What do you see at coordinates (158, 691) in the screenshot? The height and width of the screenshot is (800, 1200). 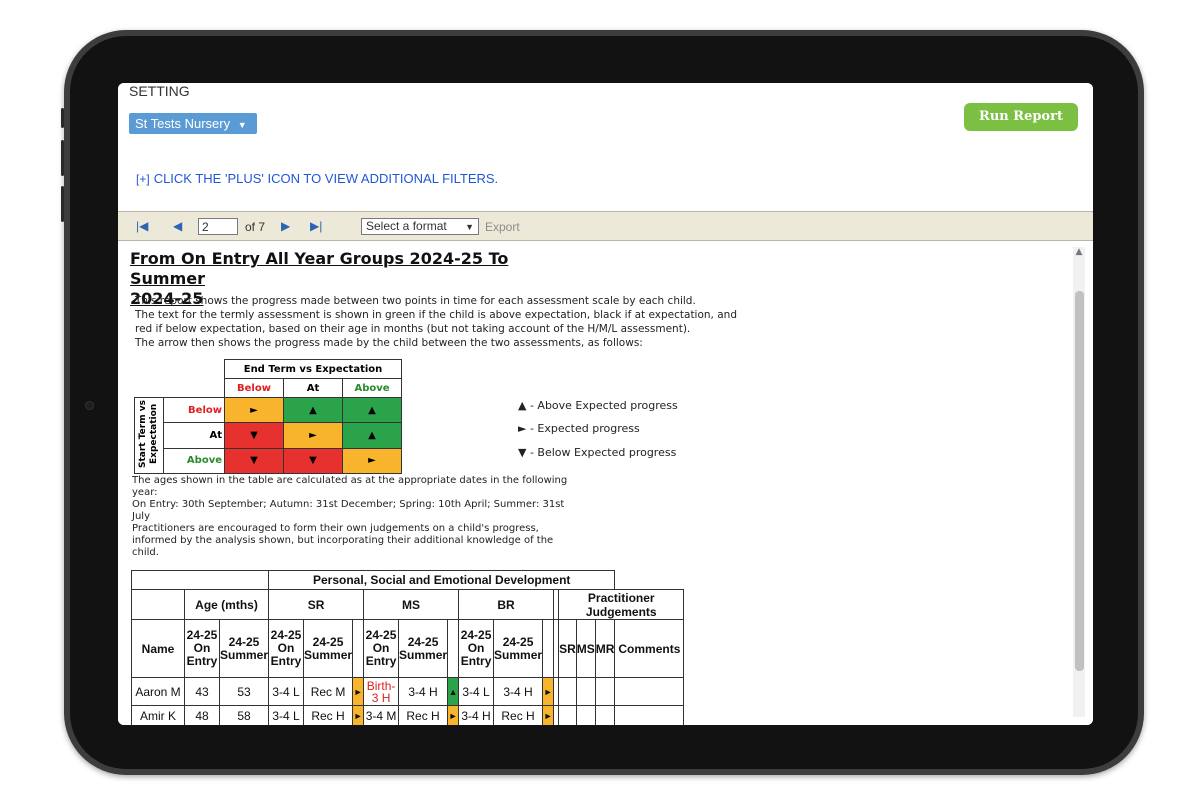 I see `child-name: Aaron M` at bounding box center [158, 691].